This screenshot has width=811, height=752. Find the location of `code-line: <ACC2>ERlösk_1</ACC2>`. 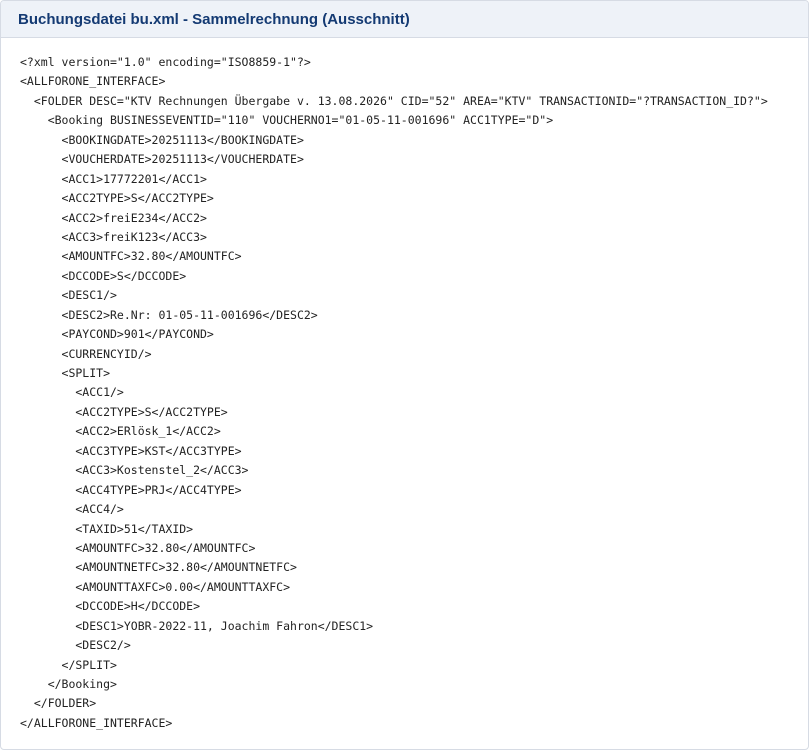

code-line: <ACC2>ERlösk_1</ACC2> is located at coordinates (120, 431).